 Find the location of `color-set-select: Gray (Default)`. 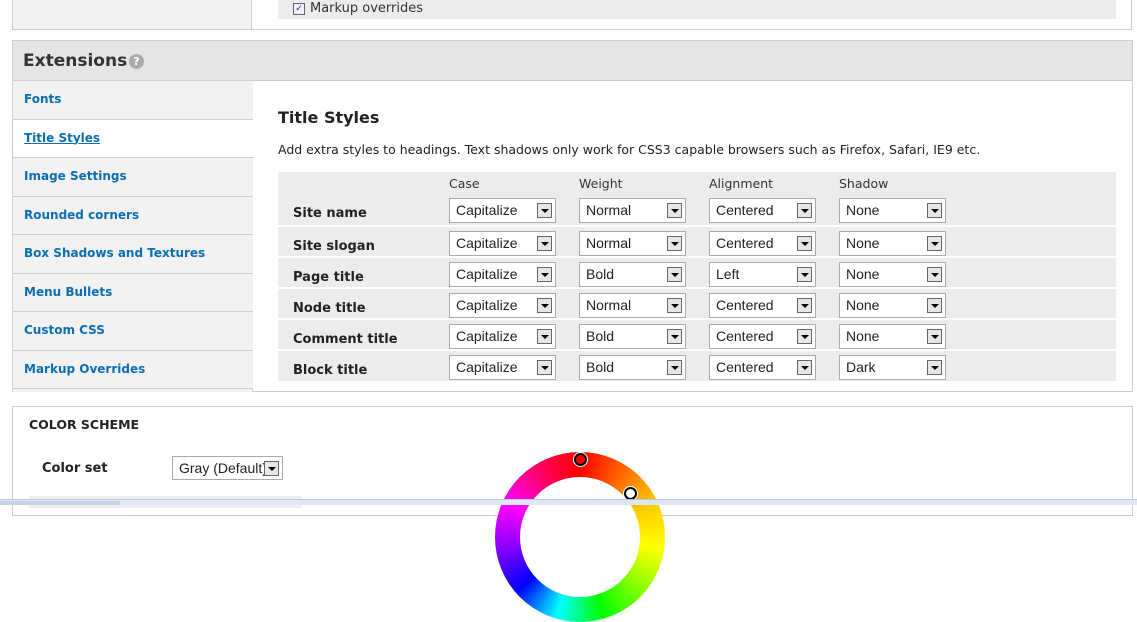

color-set-select: Gray (Default) is located at coordinates (227, 468).